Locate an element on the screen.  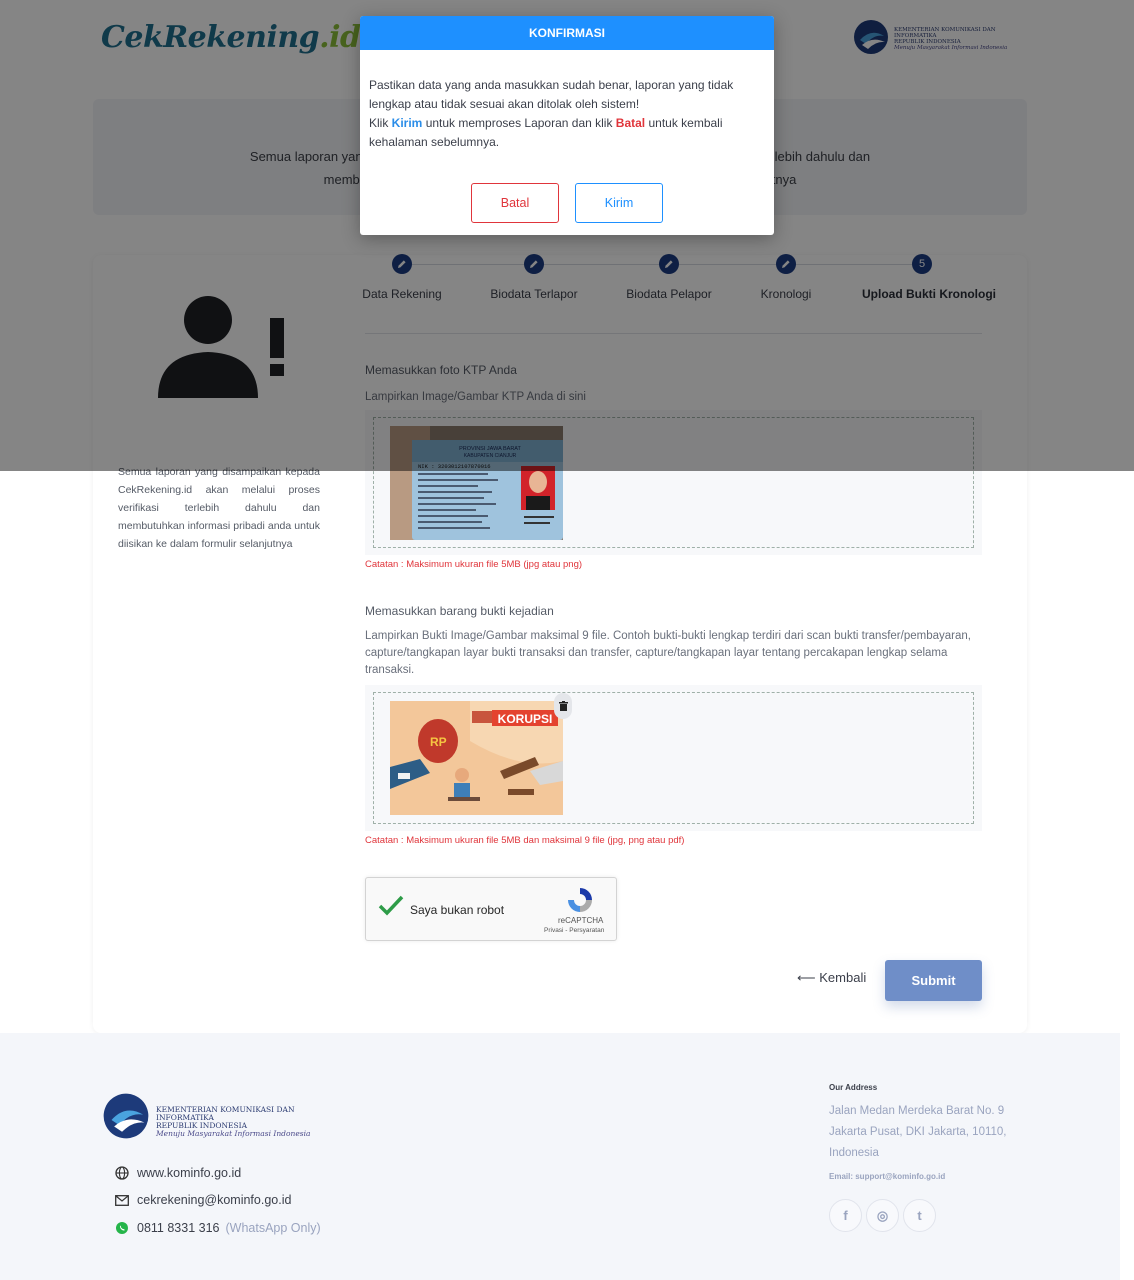
checkmark-icon is located at coordinates (391, 905).